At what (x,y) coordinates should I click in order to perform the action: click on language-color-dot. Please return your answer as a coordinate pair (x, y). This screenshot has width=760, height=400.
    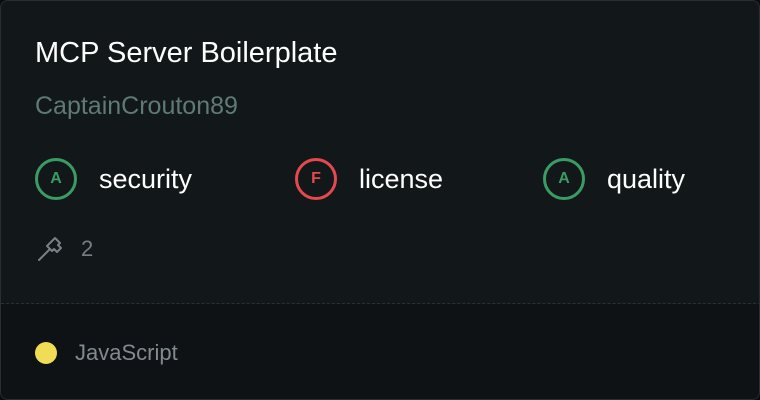
    Looking at the image, I should click on (46, 353).